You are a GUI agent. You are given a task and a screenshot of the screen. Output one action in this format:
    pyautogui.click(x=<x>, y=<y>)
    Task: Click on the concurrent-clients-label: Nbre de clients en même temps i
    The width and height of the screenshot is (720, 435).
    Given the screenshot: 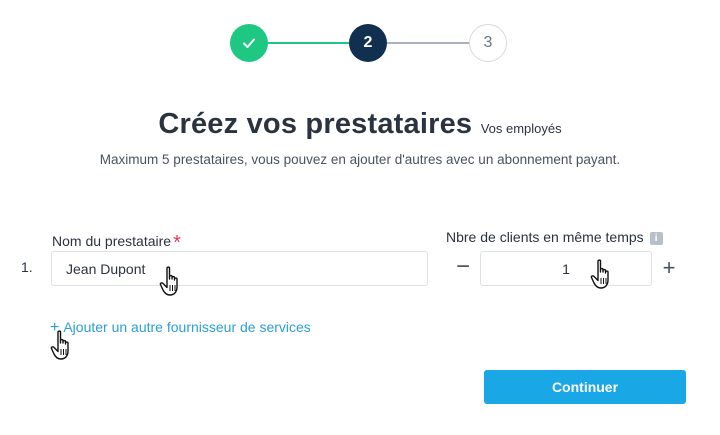 What is the action you would take?
    pyautogui.click(x=554, y=237)
    